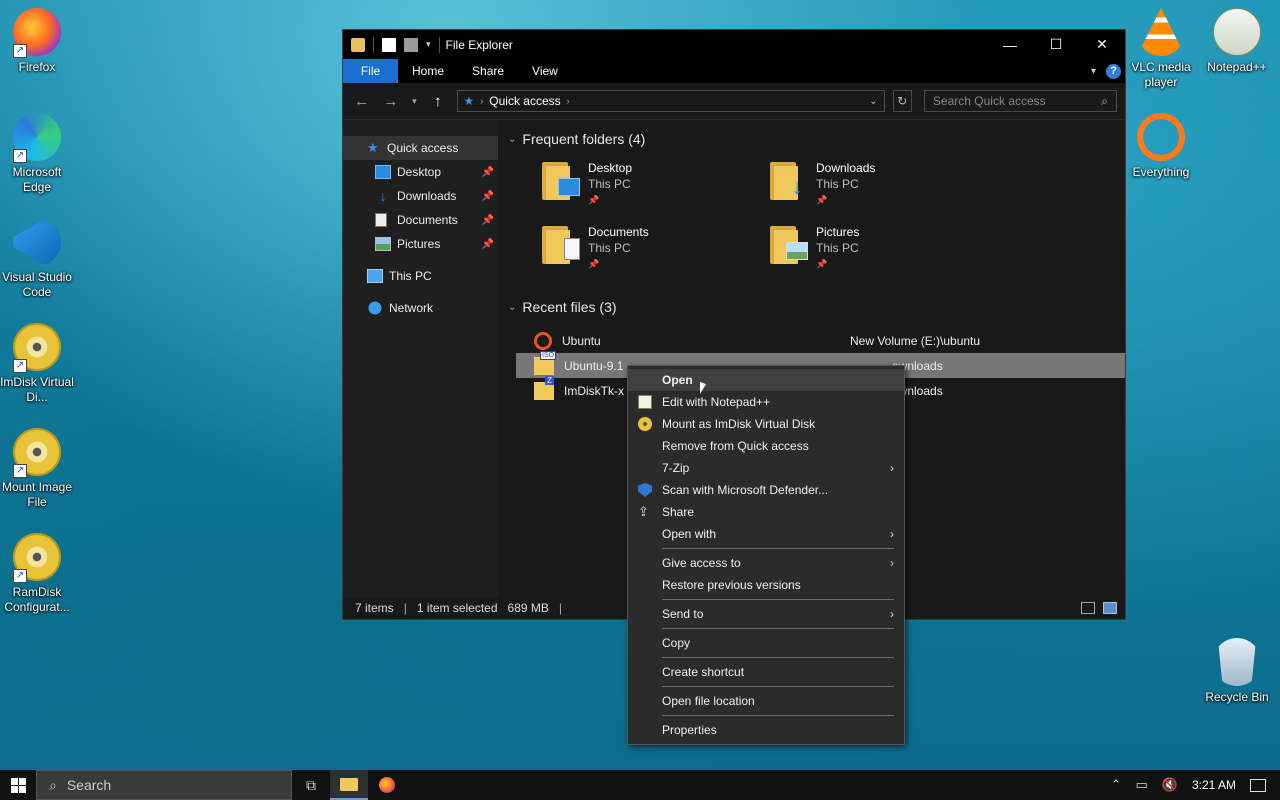 This screenshot has width=1280, height=800. I want to click on sidebar-item-downloads: ↓ Downloads 📌, so click(420, 196).